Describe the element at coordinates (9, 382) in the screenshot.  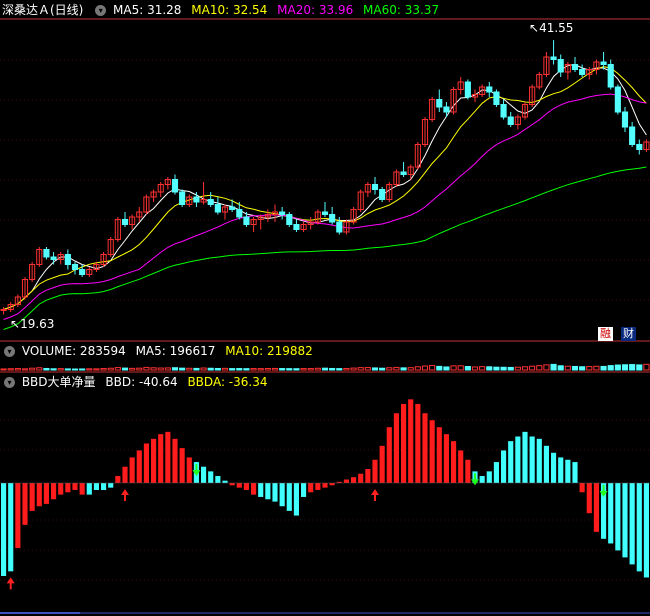
I see `bbd-settings-icon: ▾` at that location.